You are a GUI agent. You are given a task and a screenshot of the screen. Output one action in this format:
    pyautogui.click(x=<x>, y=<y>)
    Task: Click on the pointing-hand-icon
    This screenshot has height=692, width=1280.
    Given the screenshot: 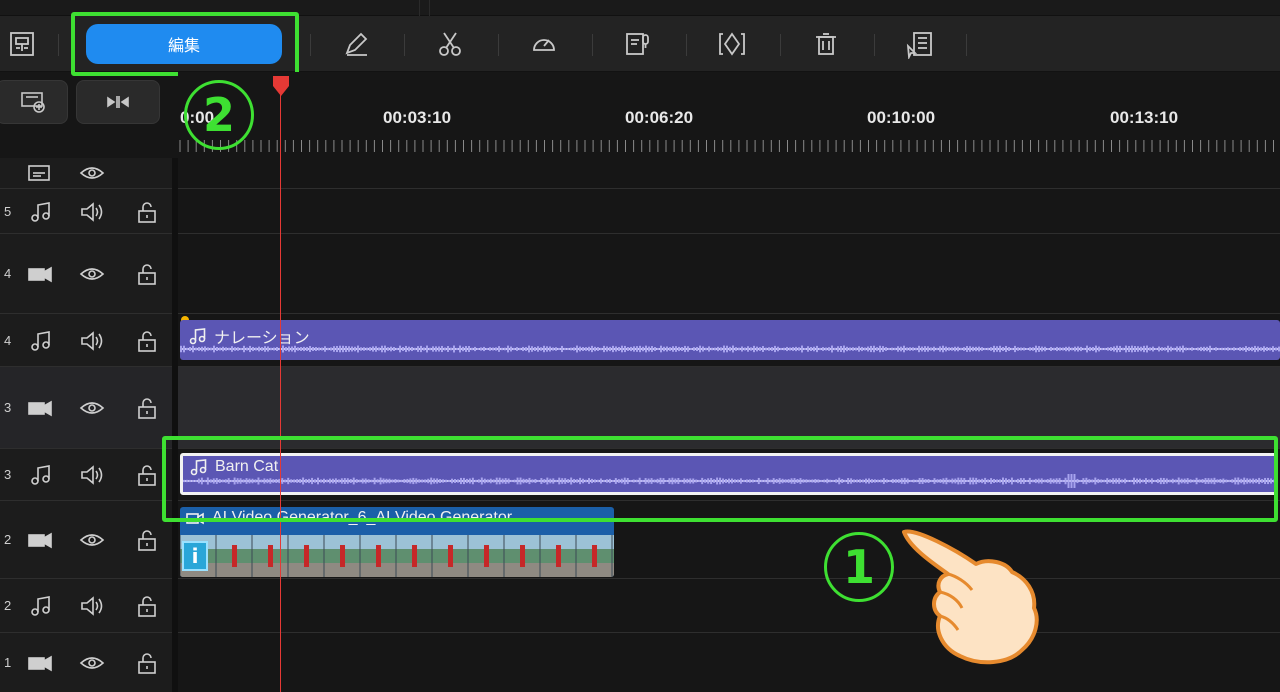 What is the action you would take?
    pyautogui.click(x=970, y=597)
    